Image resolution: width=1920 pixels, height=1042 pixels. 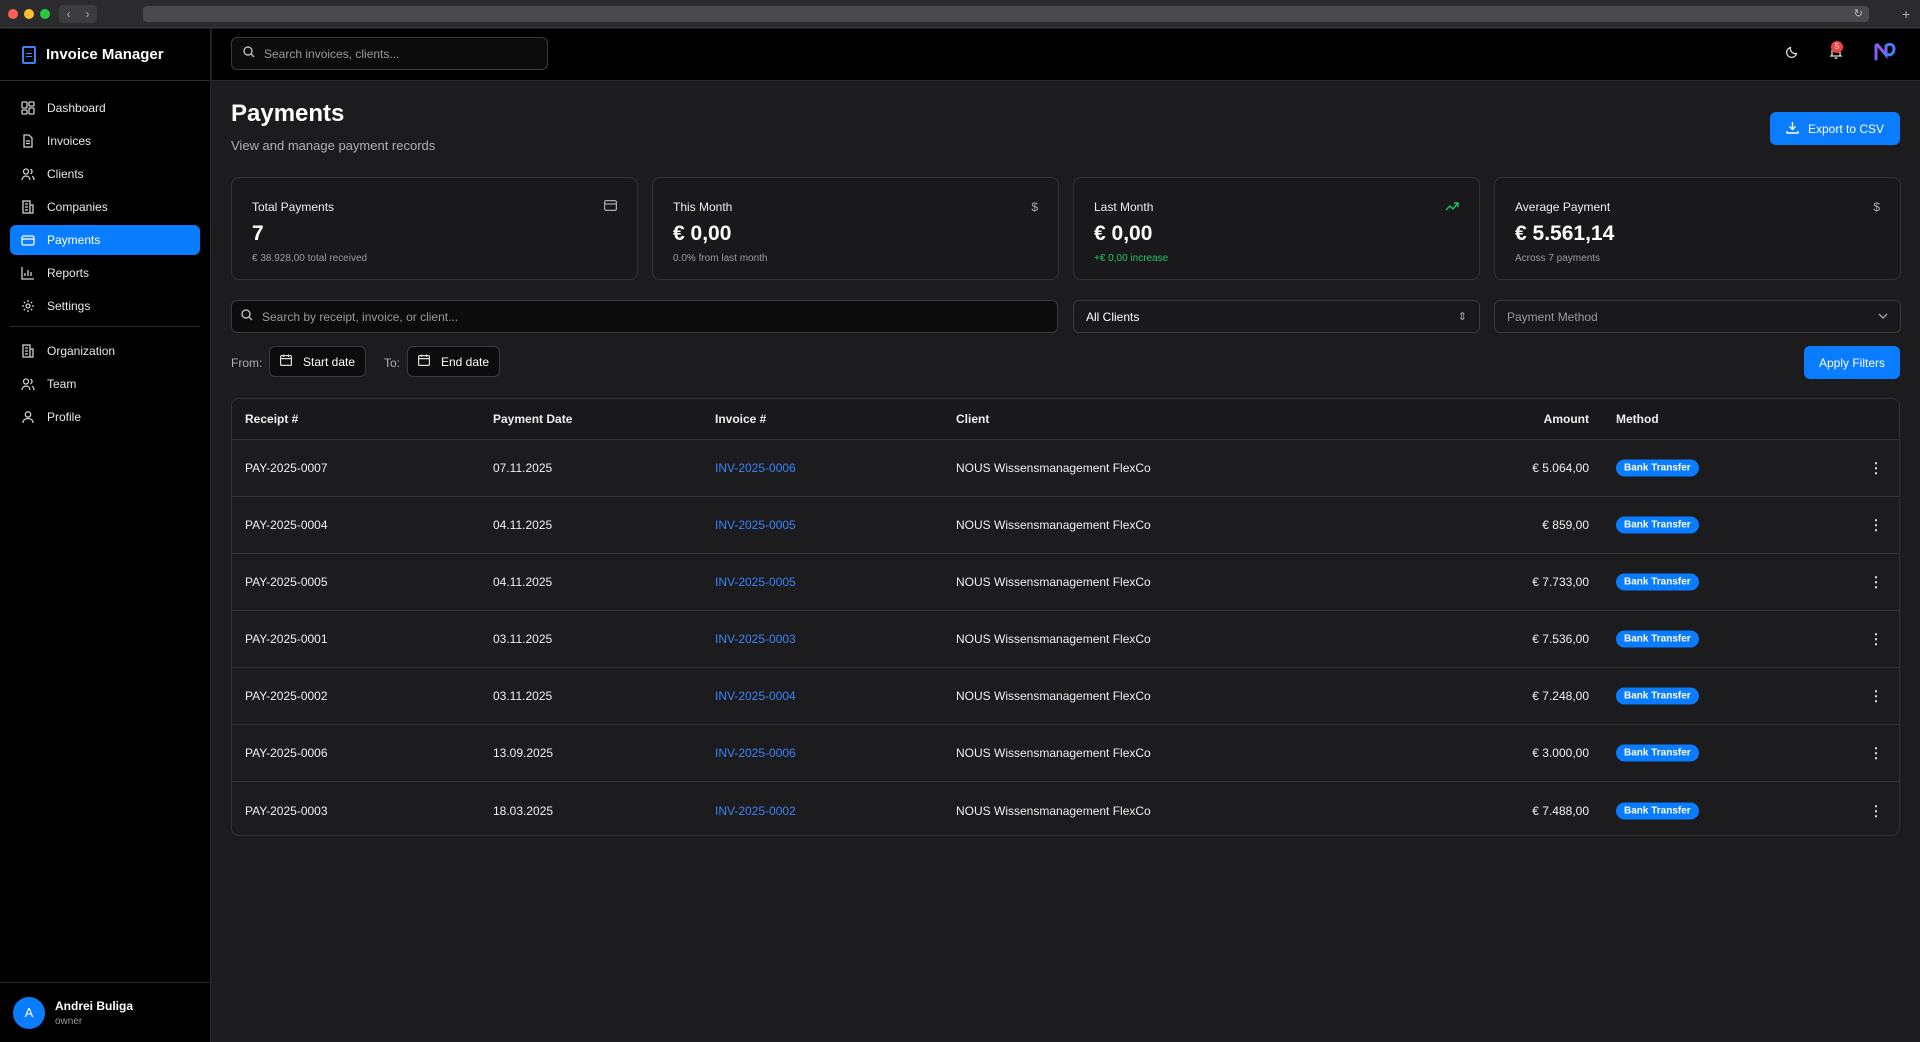 What do you see at coordinates (1852, 362) in the screenshot?
I see `apply-filters-button: Apply Filters` at bounding box center [1852, 362].